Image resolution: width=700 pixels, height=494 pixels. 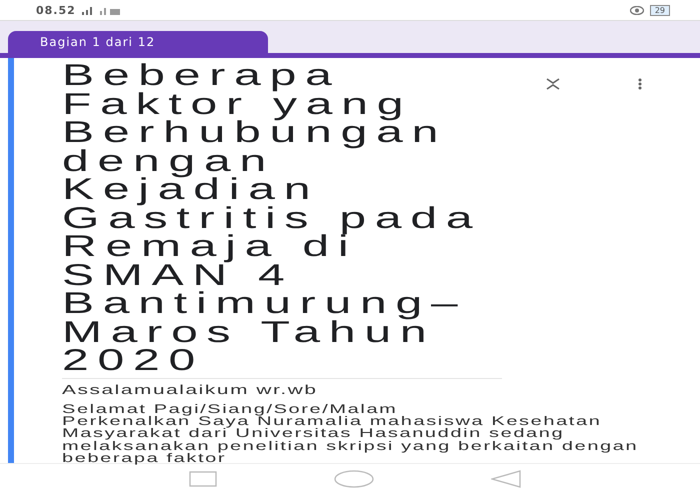 I want to click on home-icon, so click(x=354, y=479).